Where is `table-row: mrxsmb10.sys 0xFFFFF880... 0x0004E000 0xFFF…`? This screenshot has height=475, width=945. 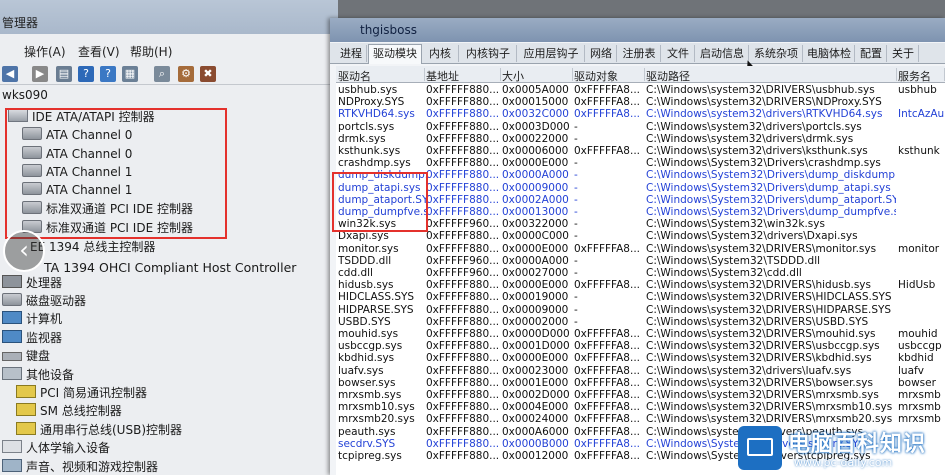
table-row: mrxsmb10.sys 0xFFFFF880... 0x0004E000 0xFFF… is located at coordinates (640, 407).